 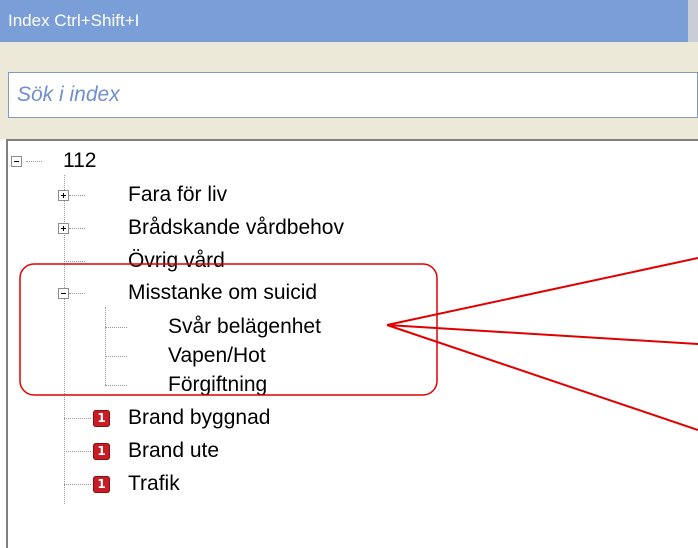 What do you see at coordinates (693, 21) in the screenshot?
I see `title-bar-edge` at bounding box center [693, 21].